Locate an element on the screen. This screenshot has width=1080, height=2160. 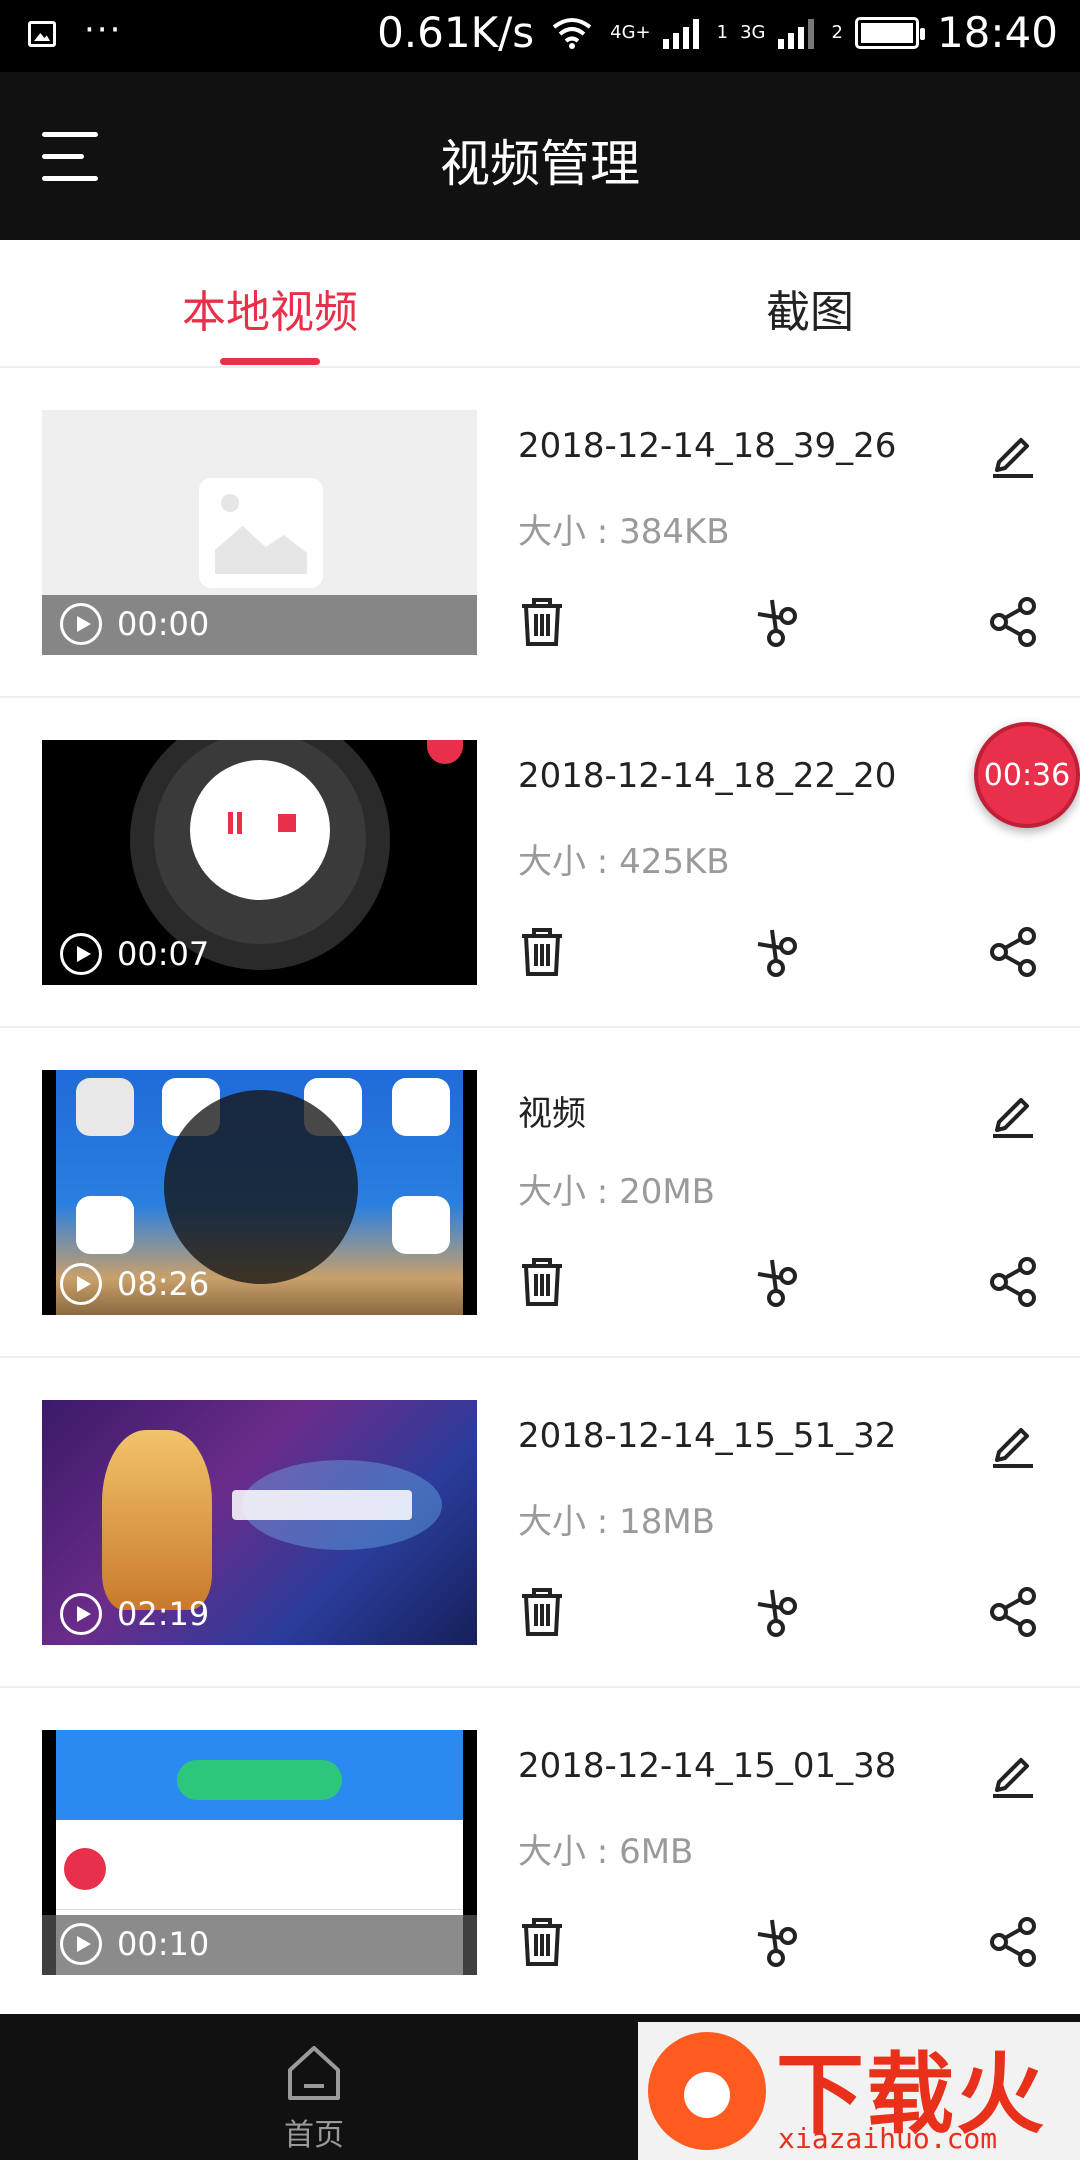
video-duration: 00:07 is located at coordinates (163, 954).